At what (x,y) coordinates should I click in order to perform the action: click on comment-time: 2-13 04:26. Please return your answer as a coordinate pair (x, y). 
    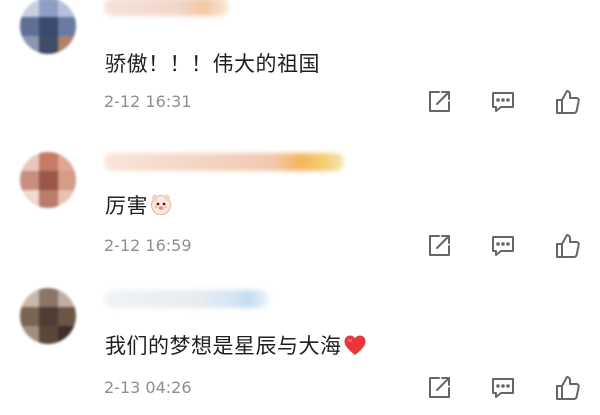
    Looking at the image, I should click on (148, 387).